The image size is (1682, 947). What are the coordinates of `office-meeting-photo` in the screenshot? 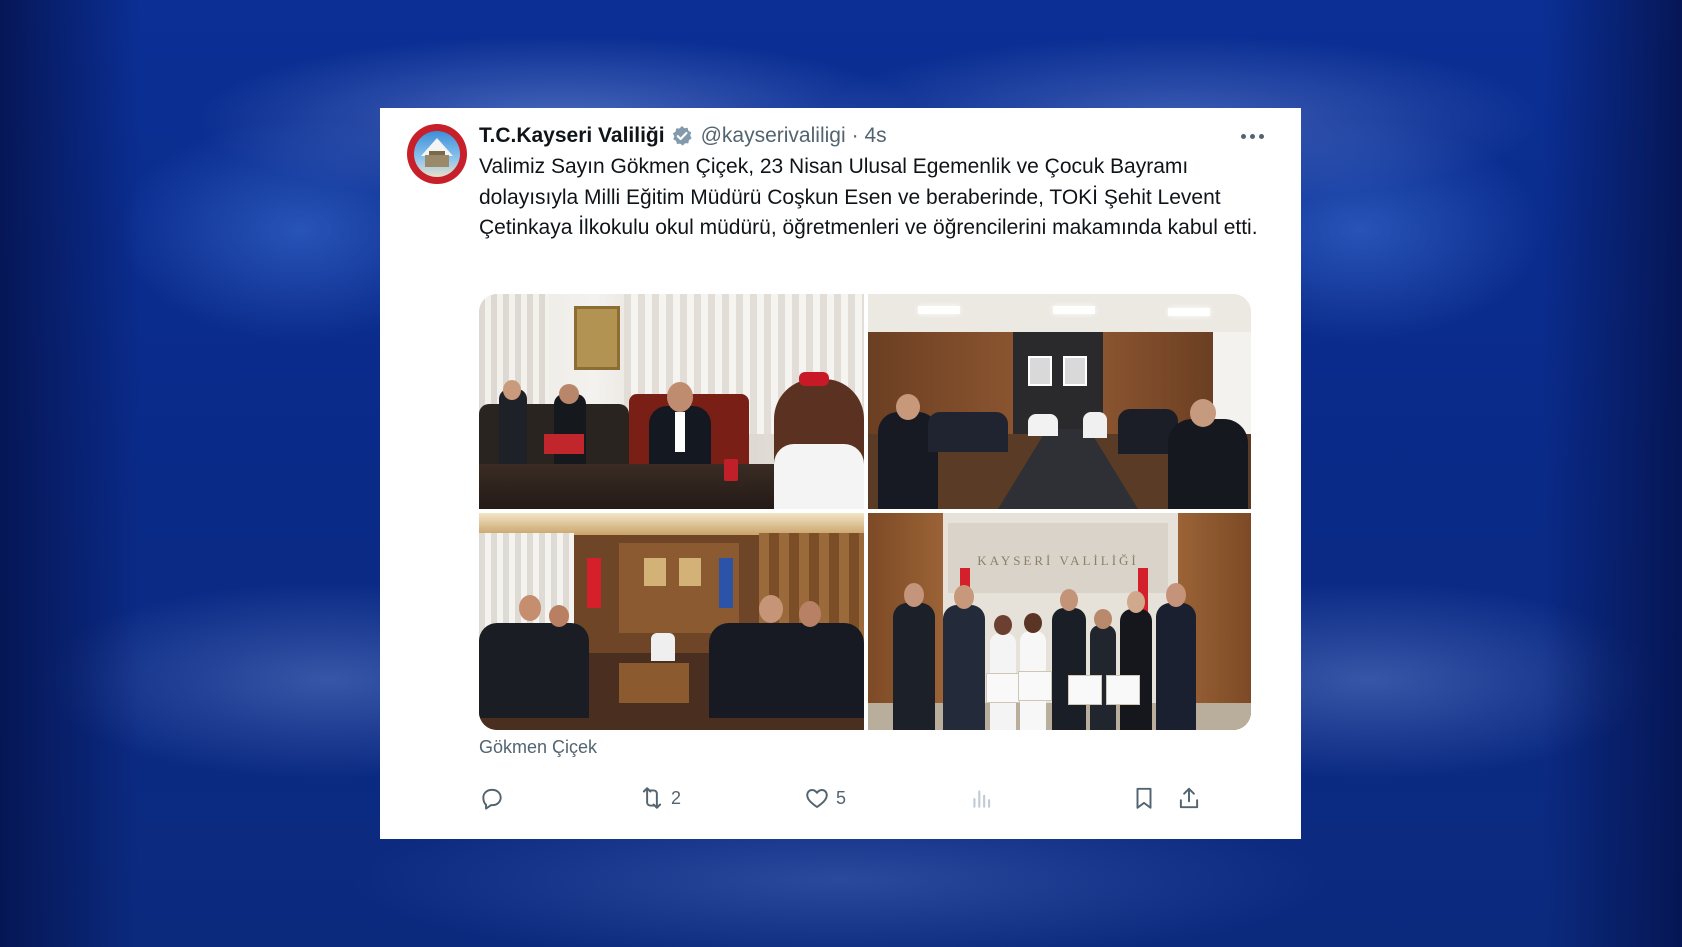 It's located at (671, 401).